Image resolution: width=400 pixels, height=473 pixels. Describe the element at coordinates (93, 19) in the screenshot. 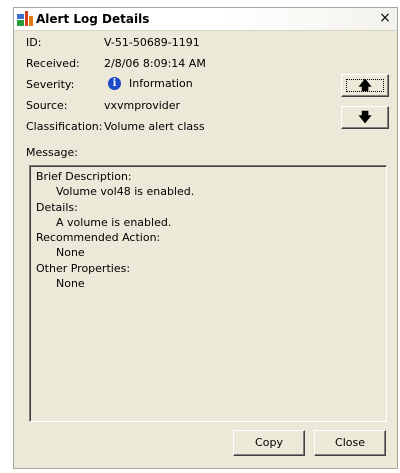

I see `window-title: Alert Log Details` at that location.